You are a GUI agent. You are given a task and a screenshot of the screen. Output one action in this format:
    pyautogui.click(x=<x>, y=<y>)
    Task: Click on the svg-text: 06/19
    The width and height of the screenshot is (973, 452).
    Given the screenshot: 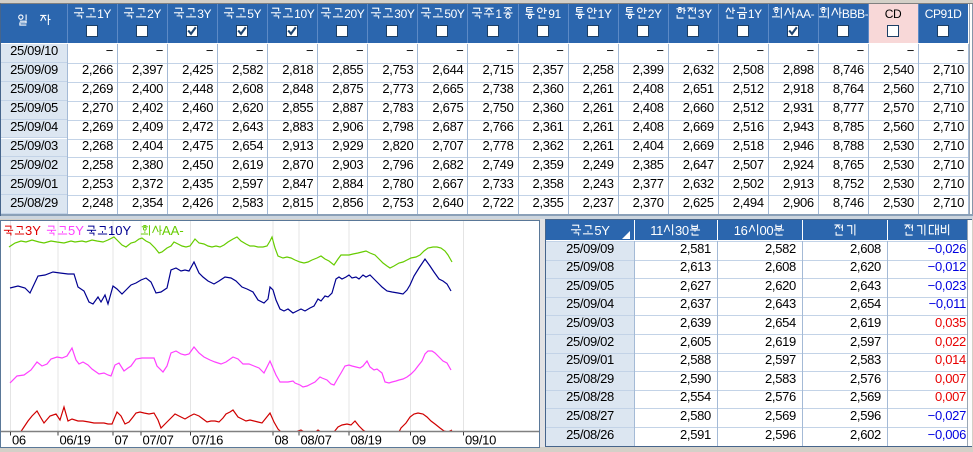 What is the action you would take?
    pyautogui.click(x=75, y=440)
    